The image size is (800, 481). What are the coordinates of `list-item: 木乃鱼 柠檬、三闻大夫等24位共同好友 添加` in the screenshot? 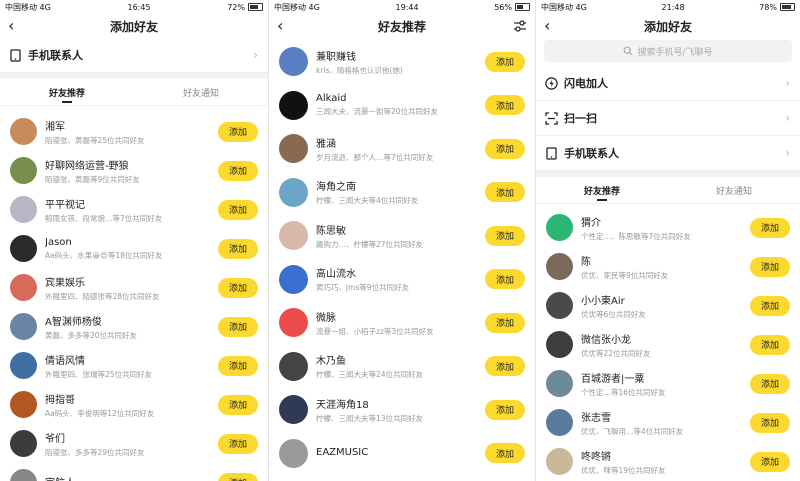 It's located at (402, 367).